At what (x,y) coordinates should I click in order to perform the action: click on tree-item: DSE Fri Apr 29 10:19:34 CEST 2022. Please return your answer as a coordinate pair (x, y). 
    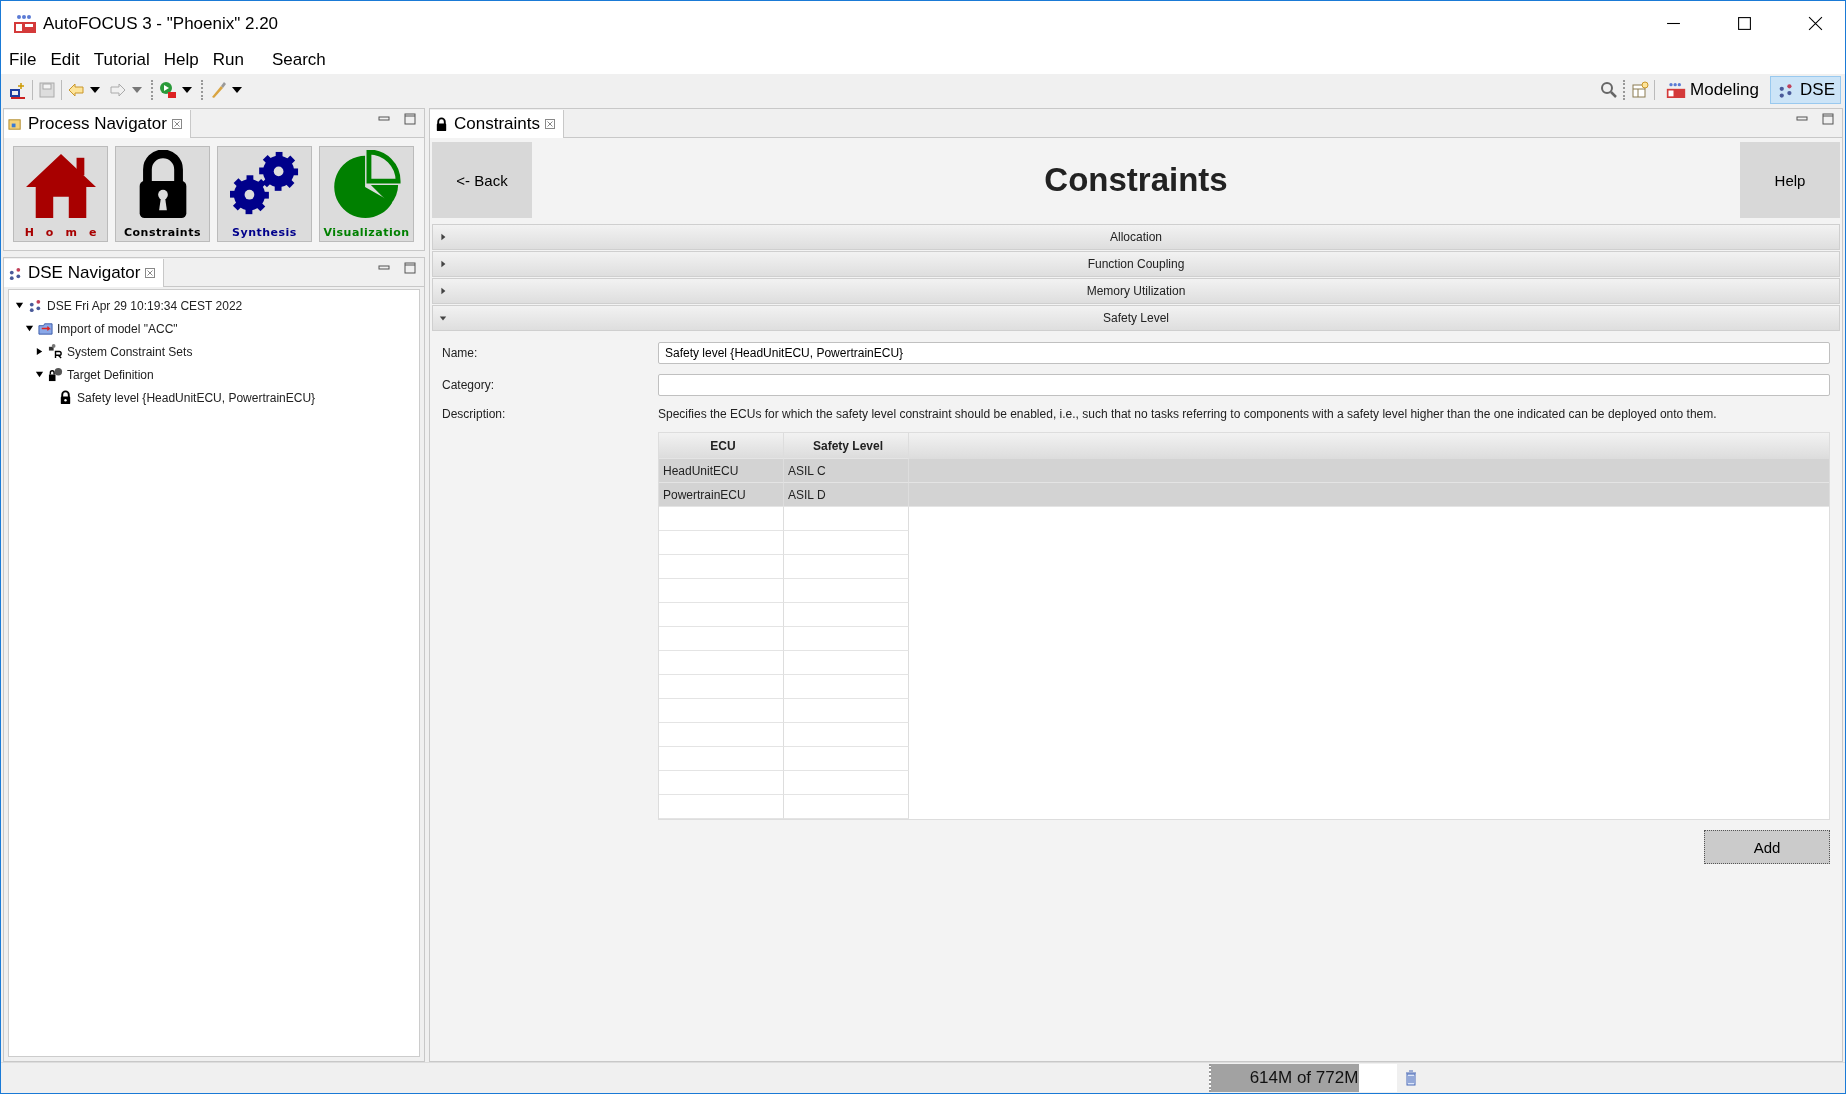
    Looking at the image, I should click on (145, 305).